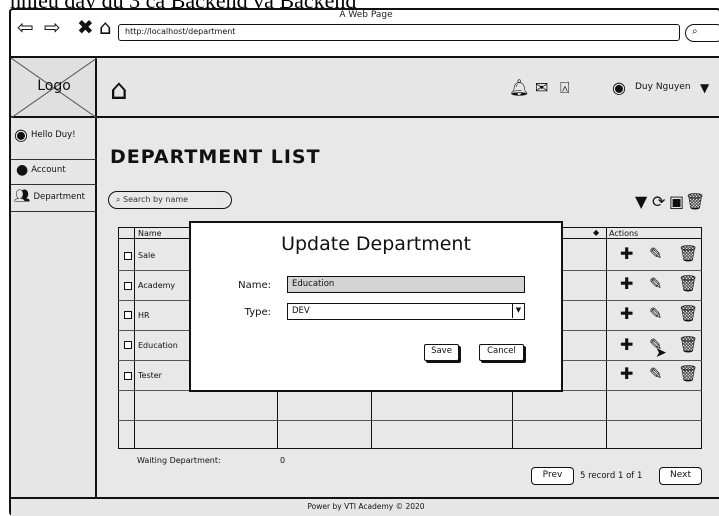 This screenshot has height=516, width=719. Describe the element at coordinates (156, 199) in the screenshot. I see `search-placeholder: Search by name` at that location.